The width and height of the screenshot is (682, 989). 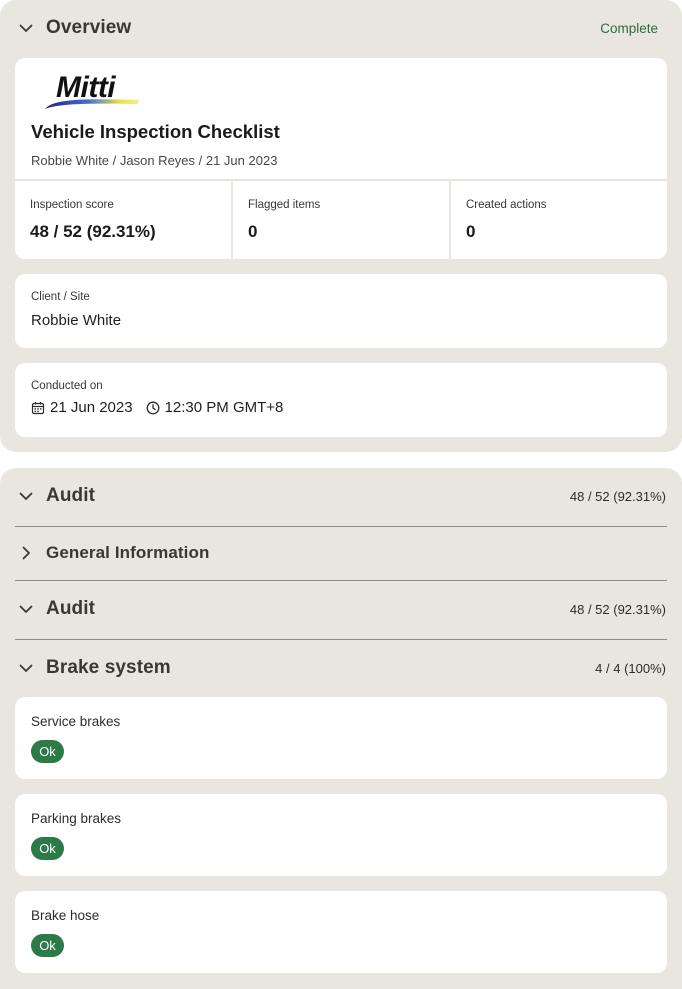 What do you see at coordinates (123, 220) in the screenshot?
I see `stat-inspection-score: Inspection score 48 / 52 (92.31%)` at bounding box center [123, 220].